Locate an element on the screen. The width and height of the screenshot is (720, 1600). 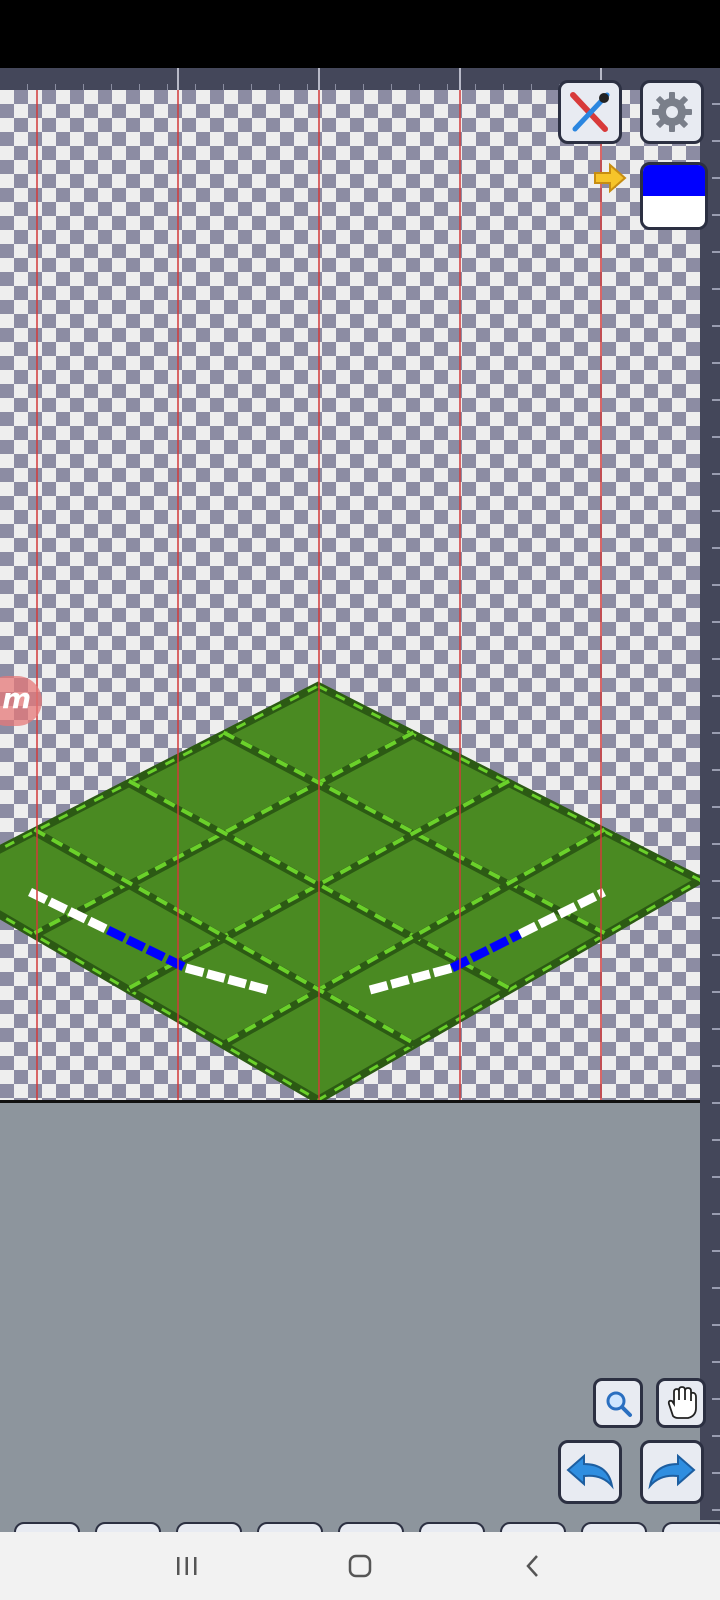
back-button is located at coordinates (533, 1566).